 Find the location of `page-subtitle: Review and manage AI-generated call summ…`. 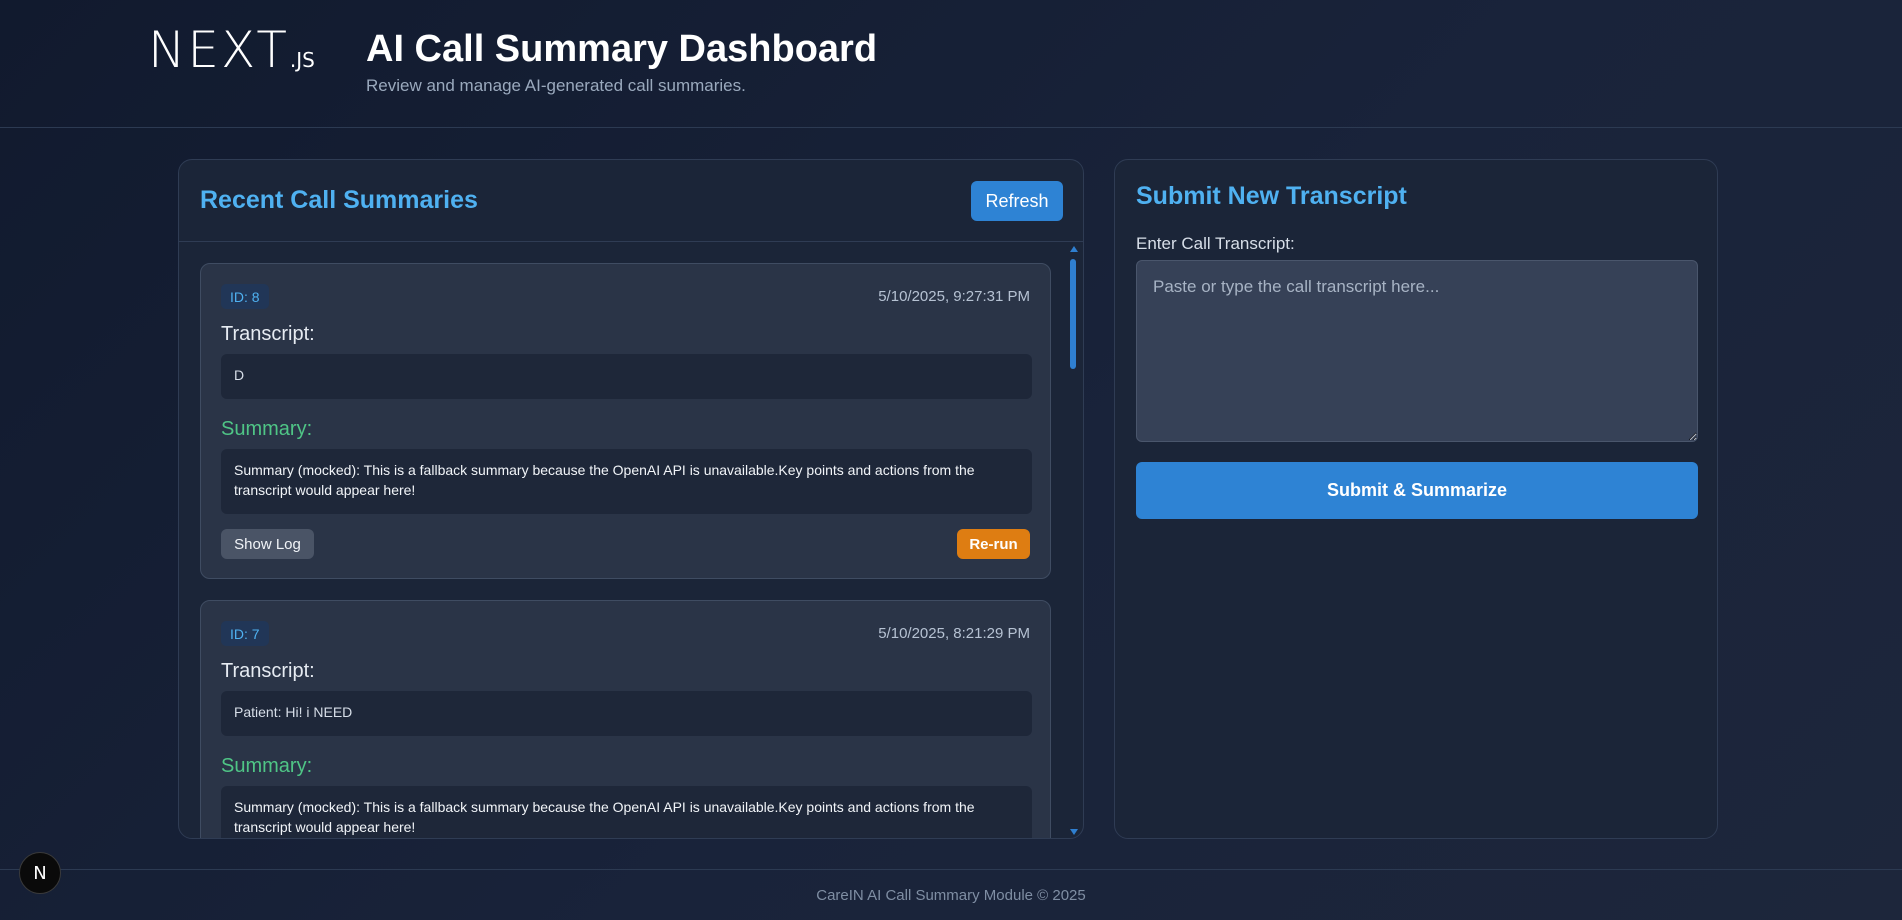

page-subtitle: Review and manage AI-generated call summ… is located at coordinates (556, 85).